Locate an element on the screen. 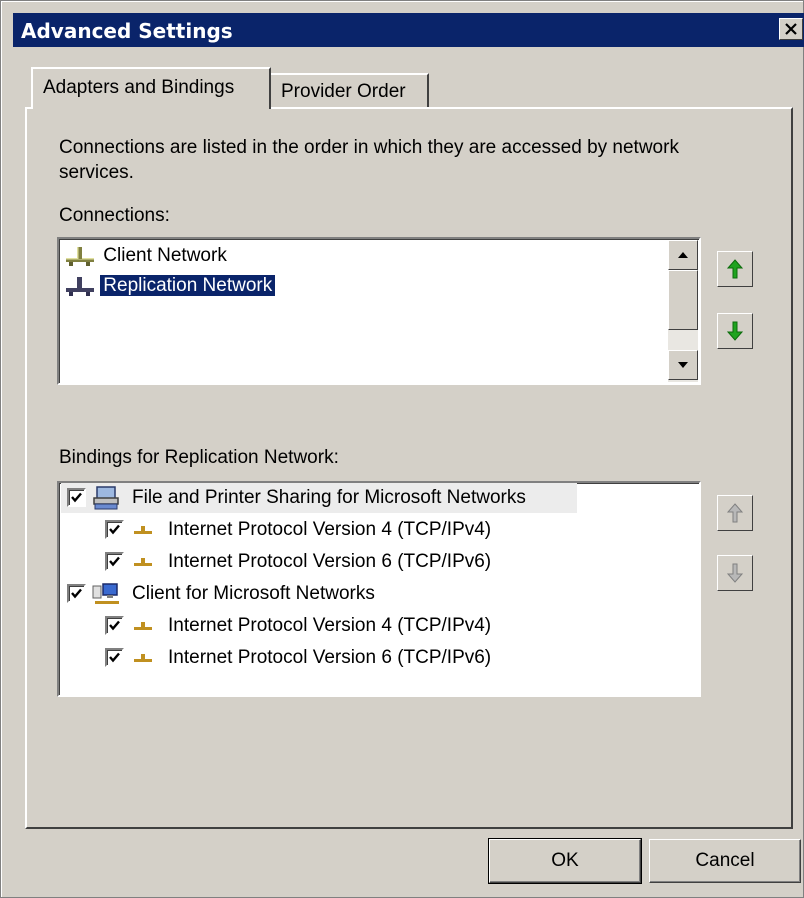  close-icon is located at coordinates (791, 29).